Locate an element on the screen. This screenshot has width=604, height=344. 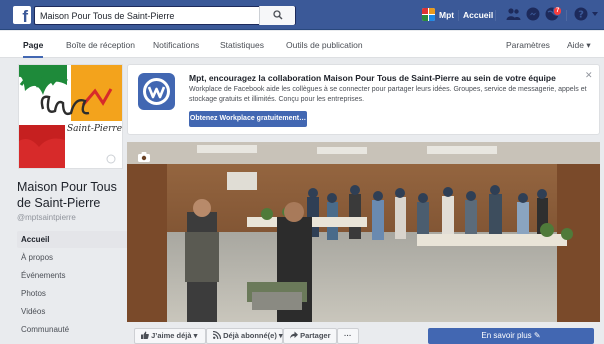
profile-link: Mpt is located at coordinates (446, 15).